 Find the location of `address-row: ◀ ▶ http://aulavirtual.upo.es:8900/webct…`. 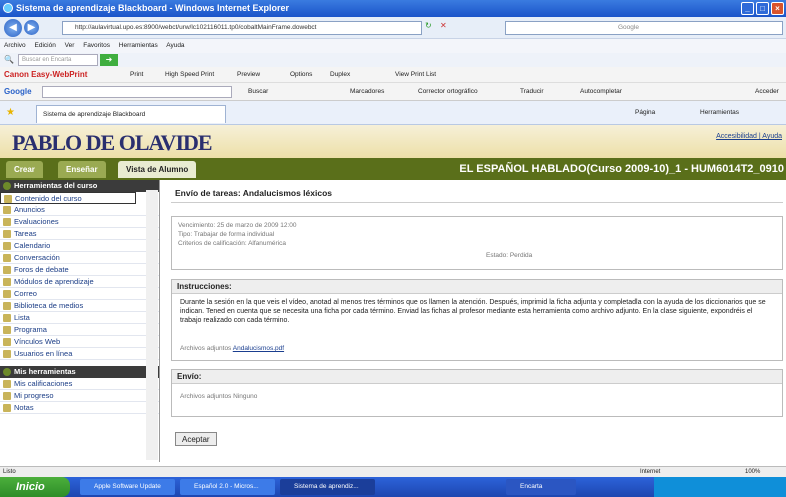

address-row: ◀ ▶ http://aulavirtual.upo.es:8900/webct… is located at coordinates (393, 28).